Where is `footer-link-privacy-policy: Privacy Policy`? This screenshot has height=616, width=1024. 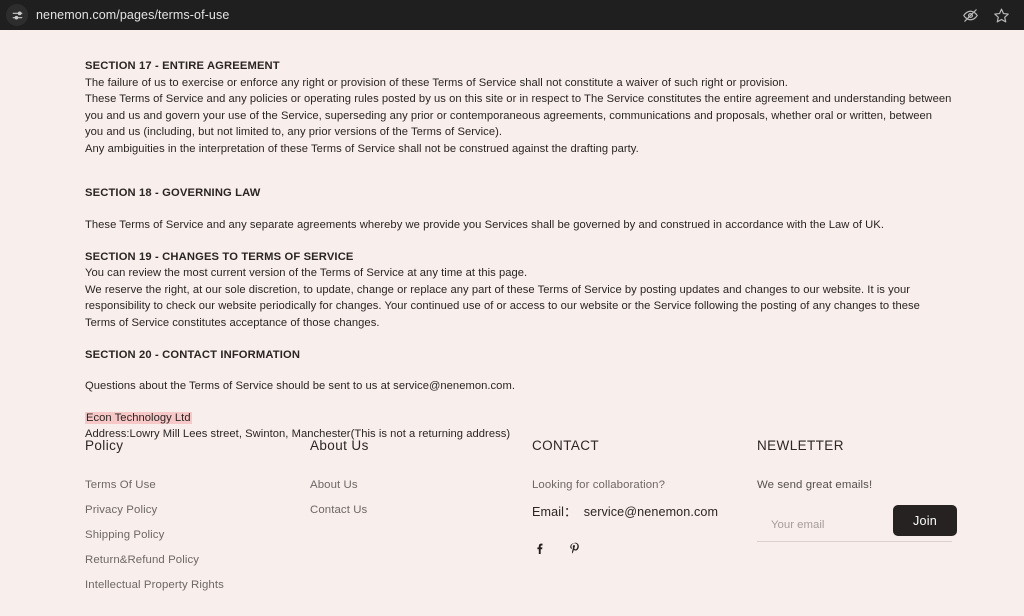
footer-link-privacy-policy: Privacy Policy is located at coordinates (197, 510).